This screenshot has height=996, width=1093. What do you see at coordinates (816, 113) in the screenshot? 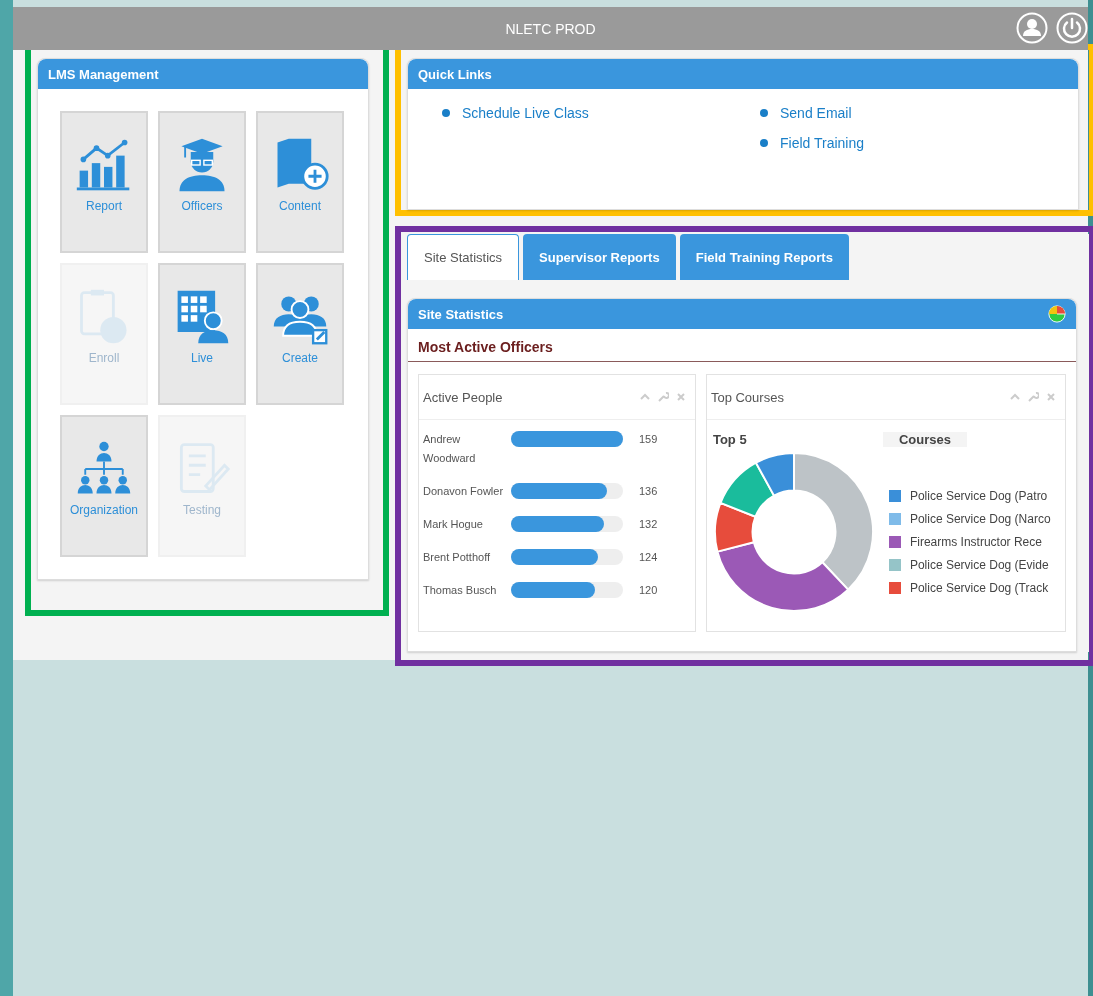
I see `quick-link: Send Email` at bounding box center [816, 113].